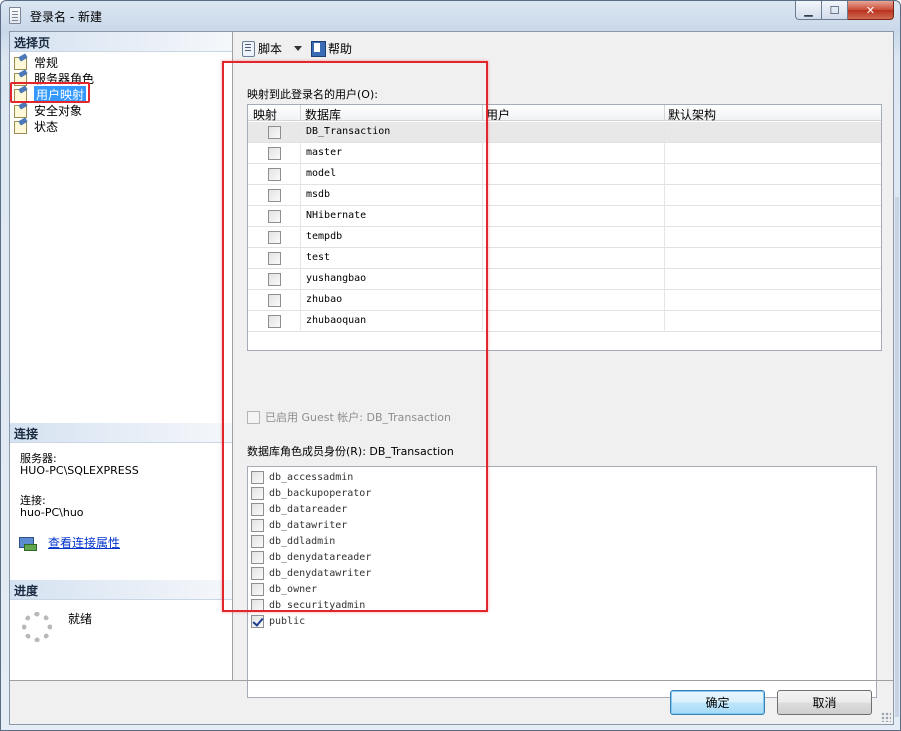  I want to click on progress-header: 进度, so click(121, 590).